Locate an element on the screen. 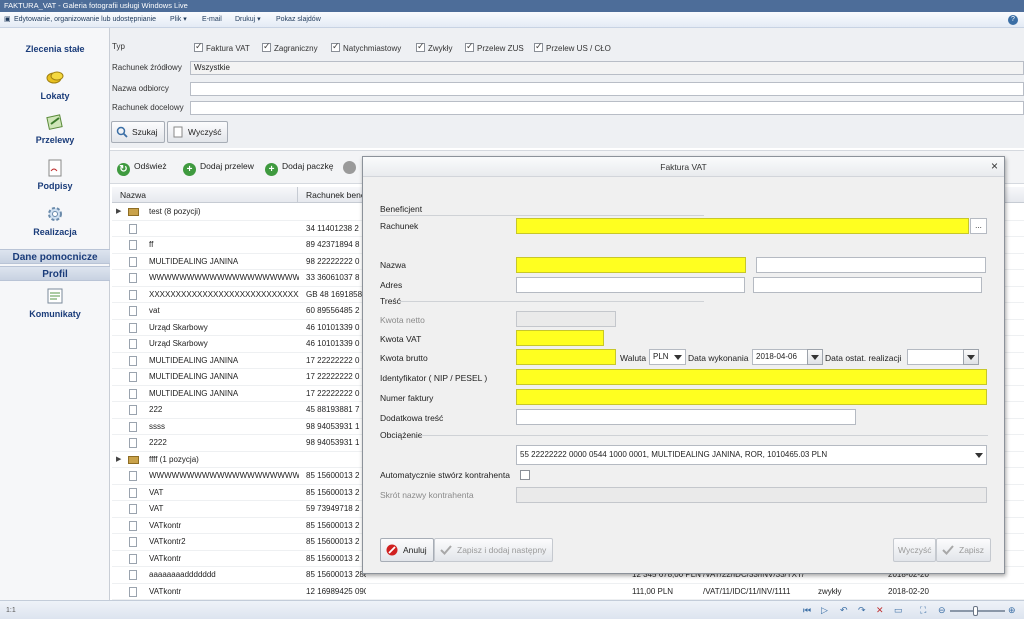  currency-select: PLN is located at coordinates (667, 357).